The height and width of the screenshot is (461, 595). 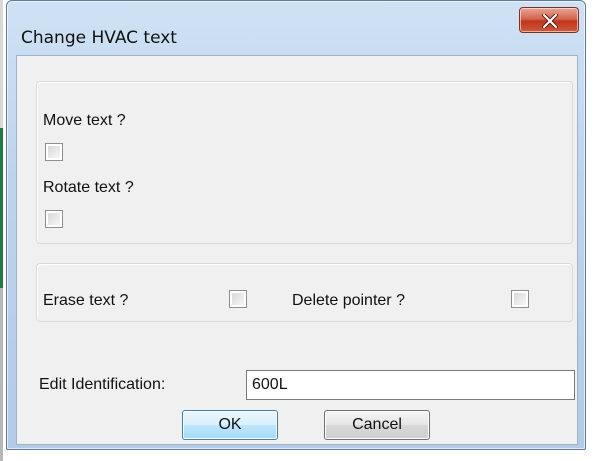 What do you see at coordinates (296, 27) in the screenshot?
I see `title-bar: Change HVAC text` at bounding box center [296, 27].